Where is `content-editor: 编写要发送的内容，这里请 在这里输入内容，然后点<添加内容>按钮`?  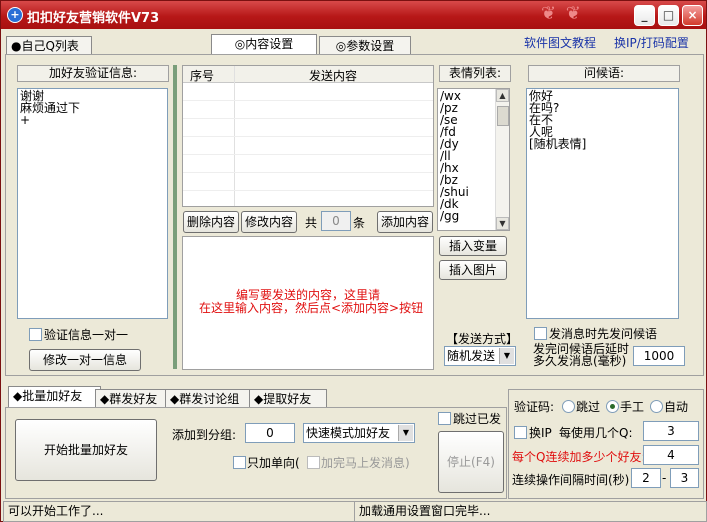 content-editor: 编写要发送的内容，这里请 在这里输入内容，然后点<添加内容>按钮 is located at coordinates (308, 303).